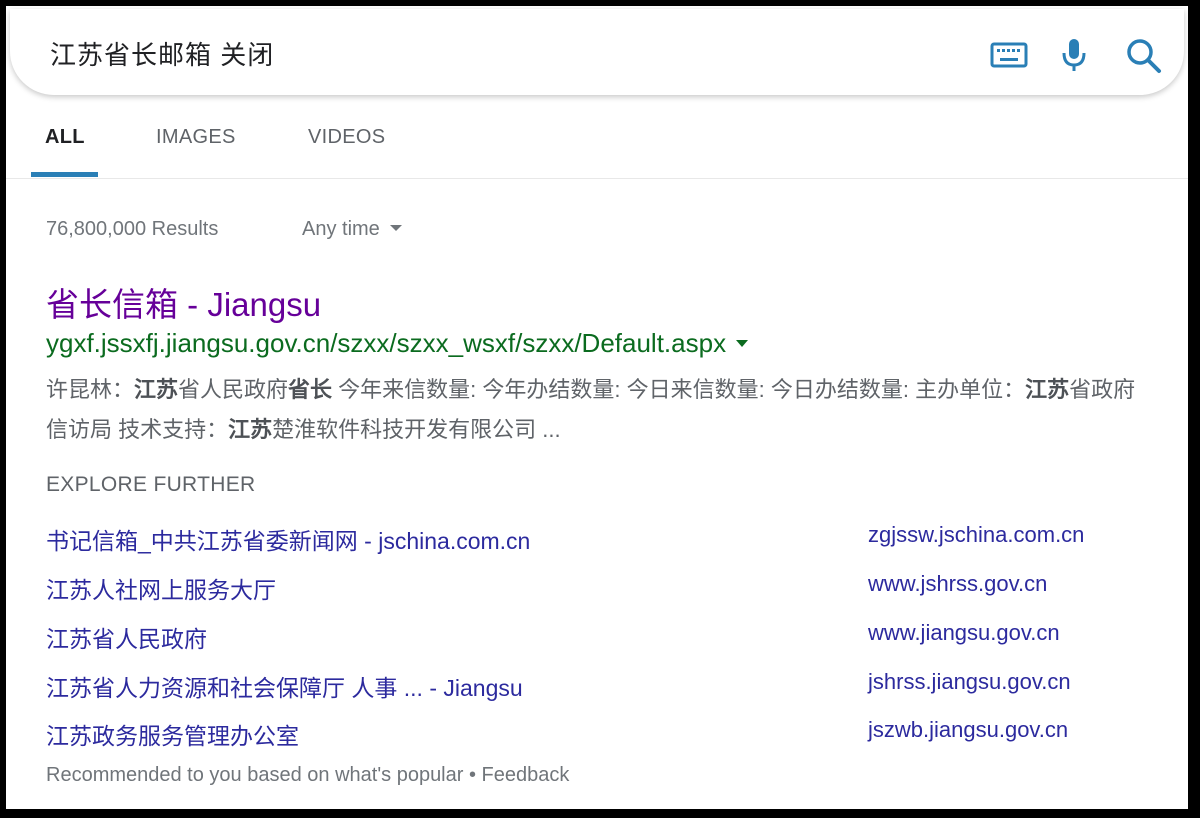  Describe the element at coordinates (1010, 55) in the screenshot. I see `keyboard-icon` at that location.